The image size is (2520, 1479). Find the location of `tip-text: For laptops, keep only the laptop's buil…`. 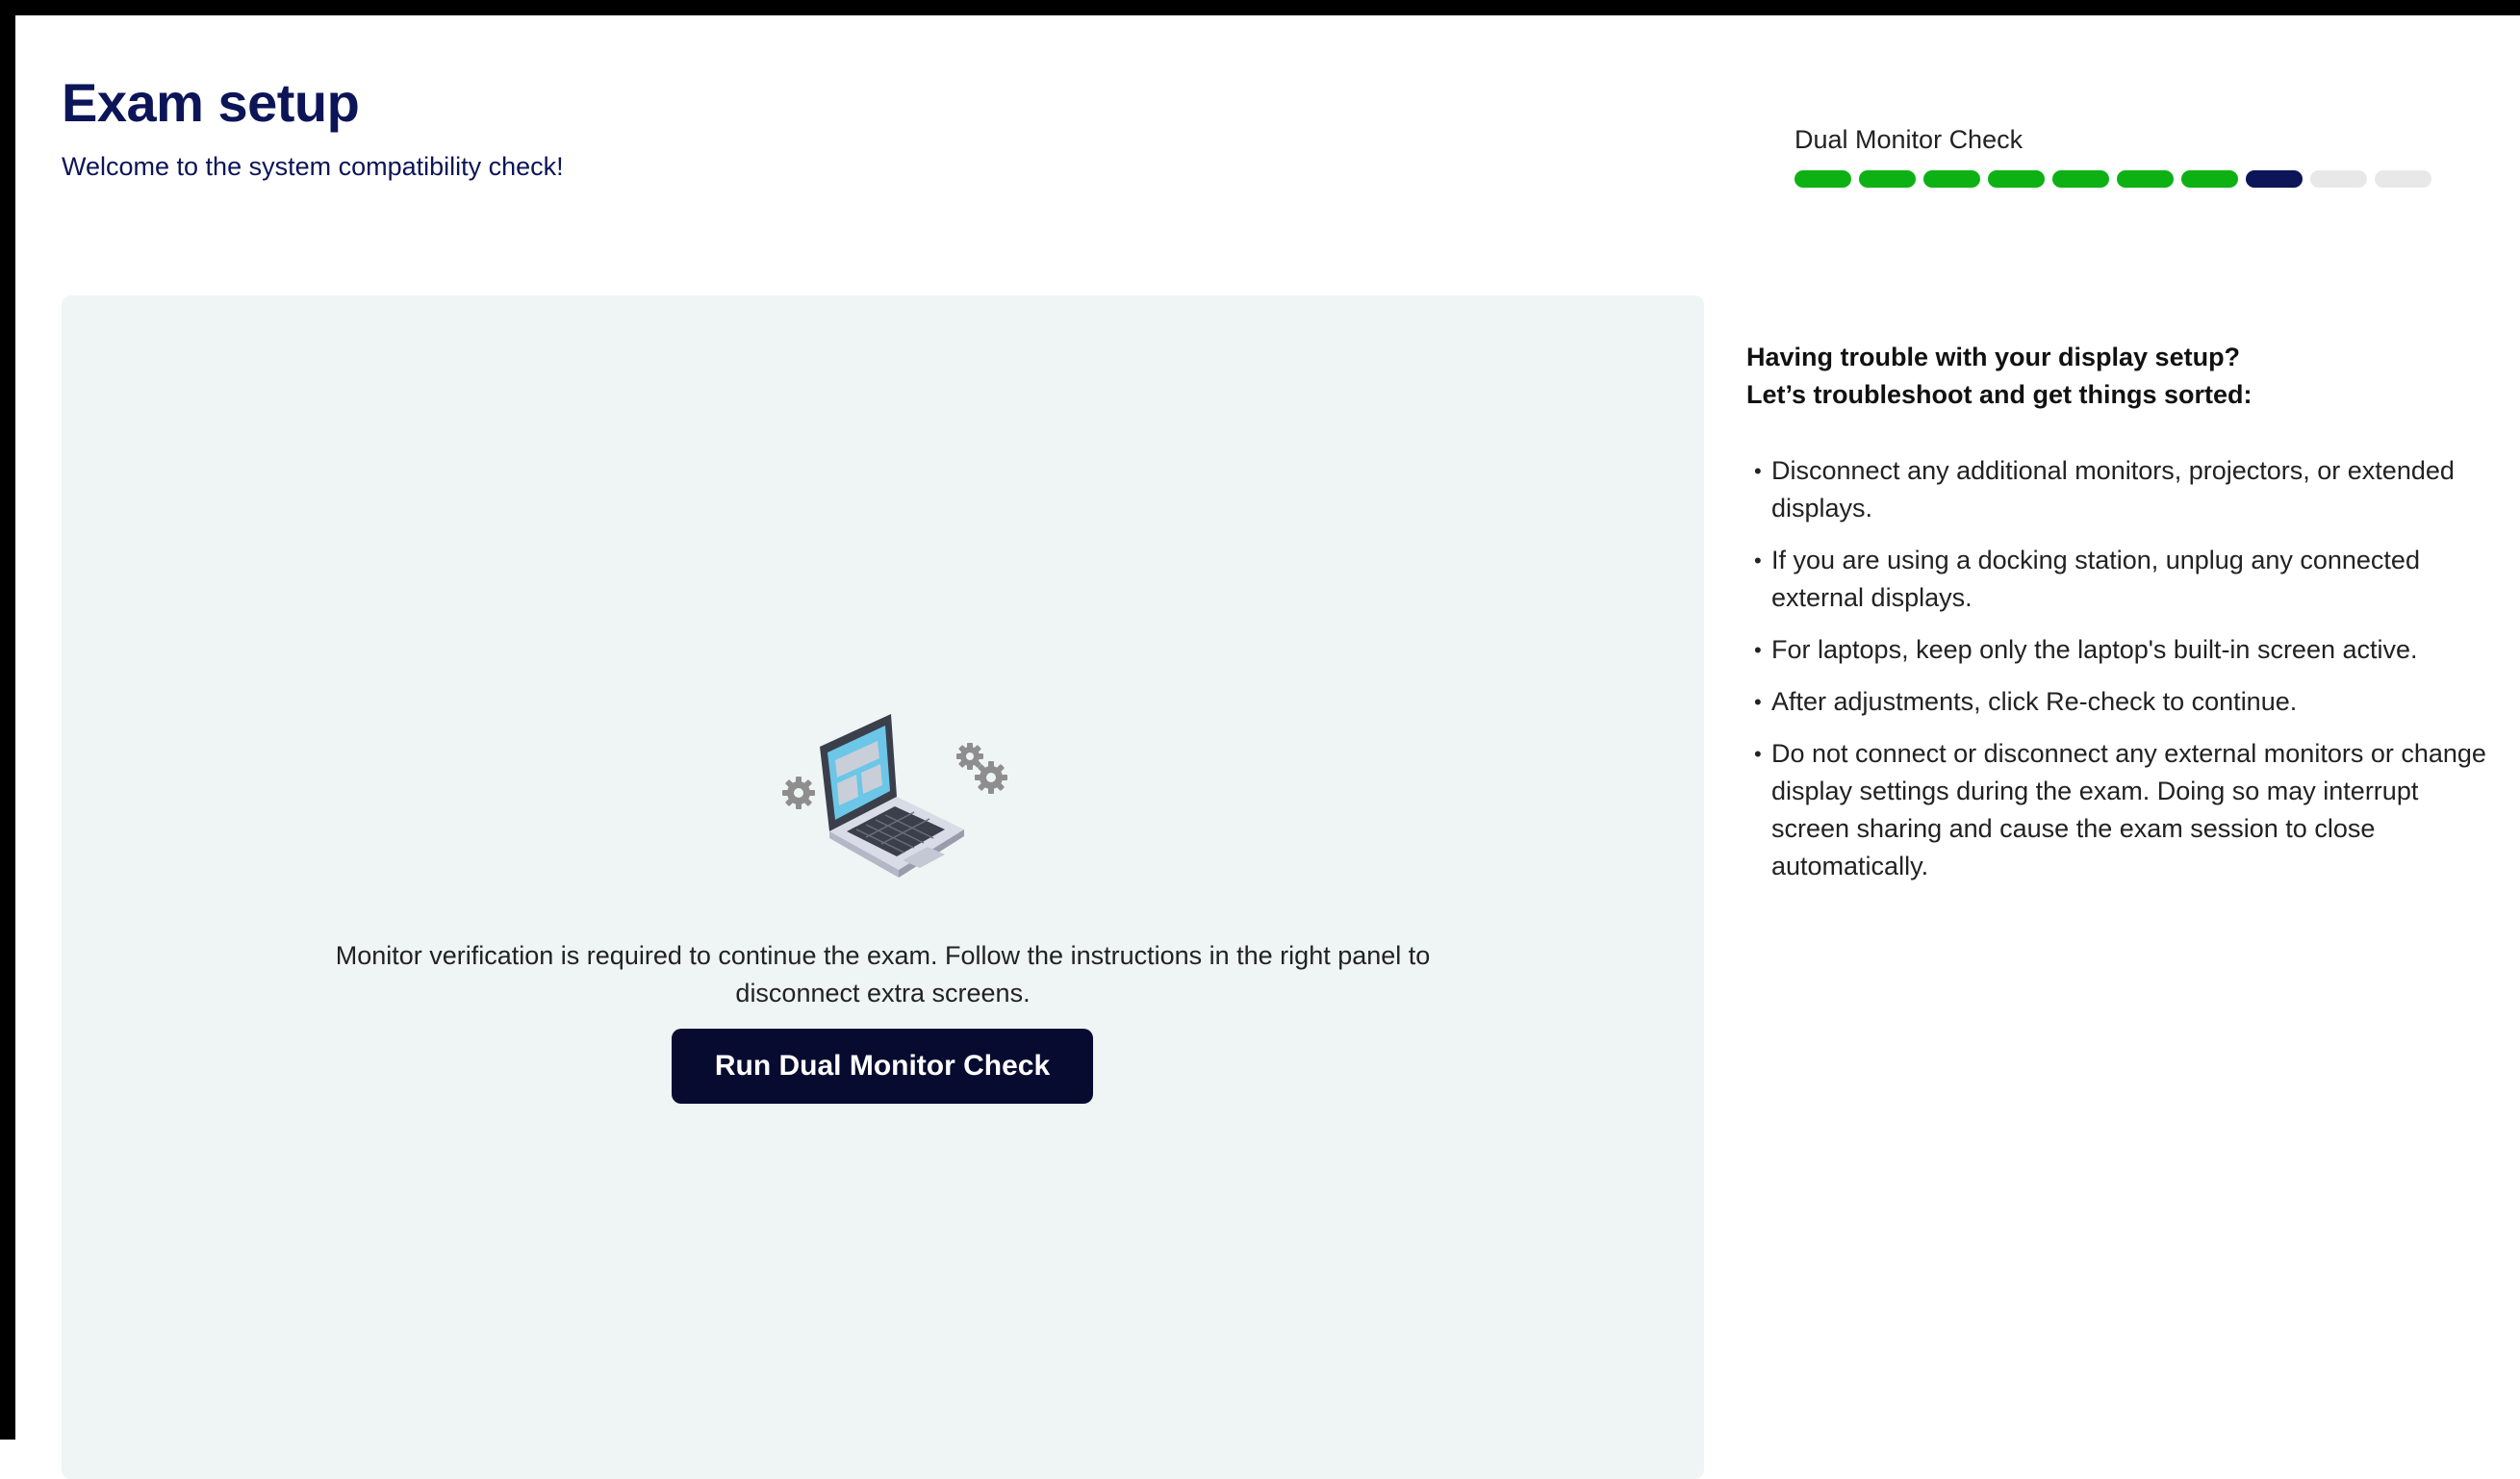

tip-text: For laptops, keep only the laptop's buil… is located at coordinates (2094, 649).